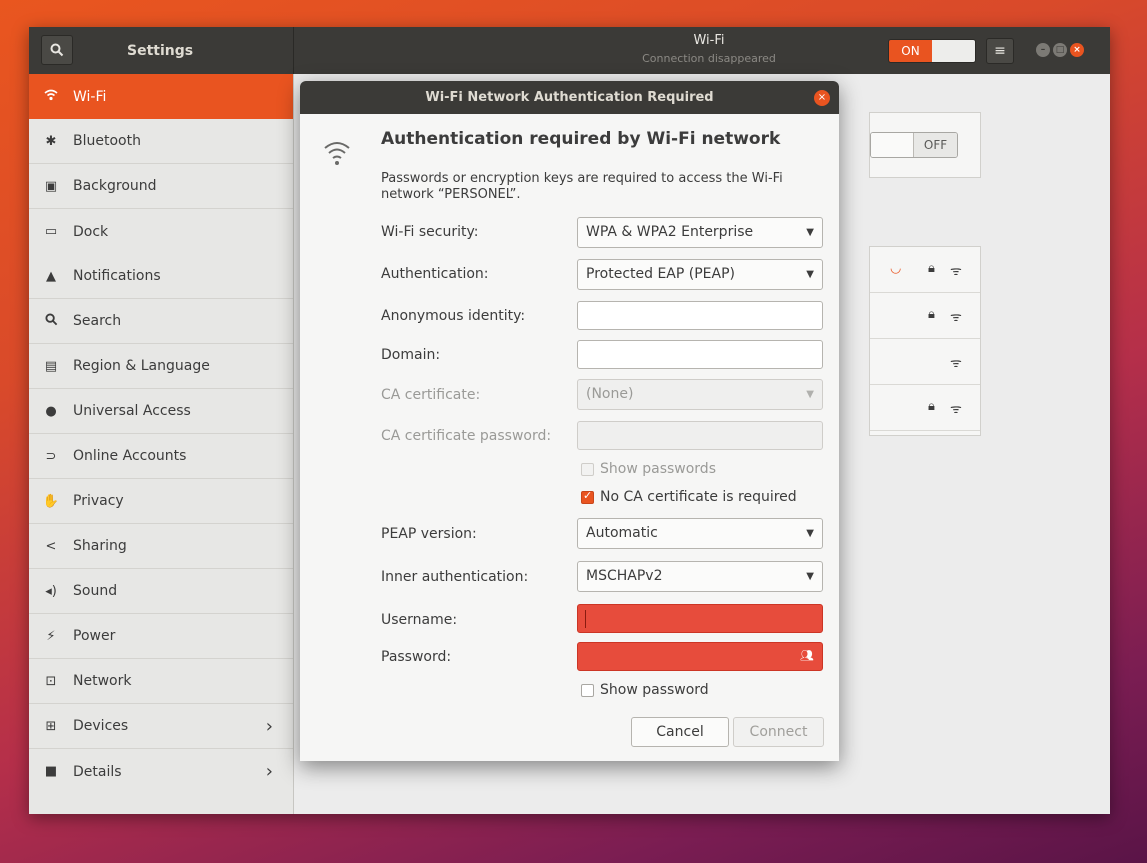 The image size is (1147, 863). What do you see at coordinates (453, 316) in the screenshot?
I see `anonymous-identity-label: Anonymous identity:` at bounding box center [453, 316].